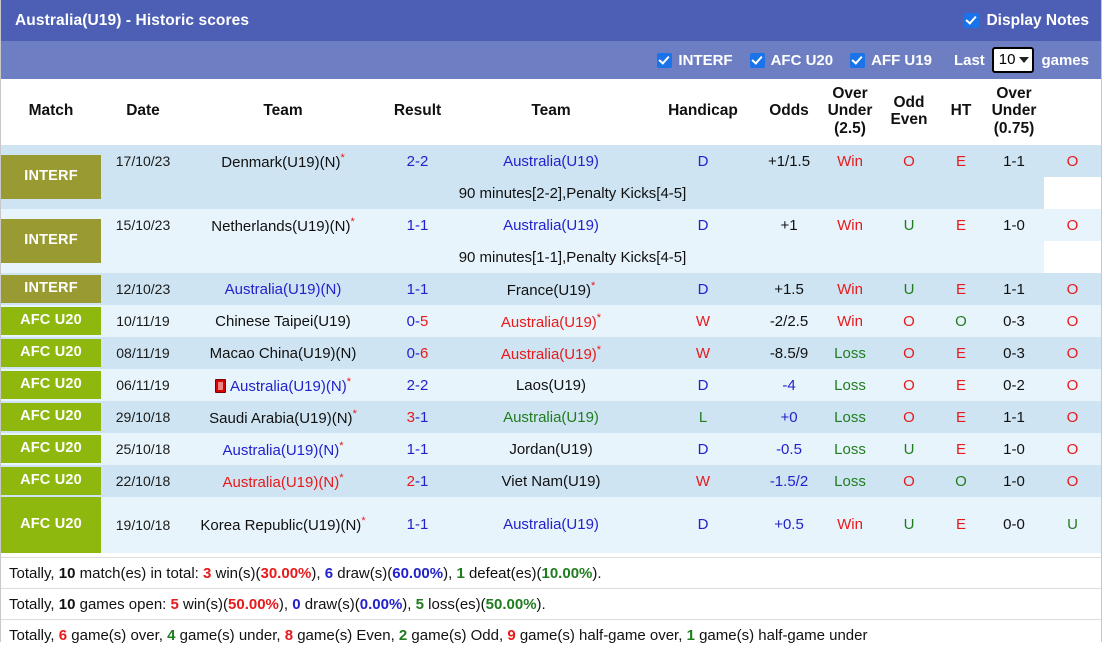  Describe the element at coordinates (403, 635) in the screenshot. I see `s3-odd: 2` at that location.